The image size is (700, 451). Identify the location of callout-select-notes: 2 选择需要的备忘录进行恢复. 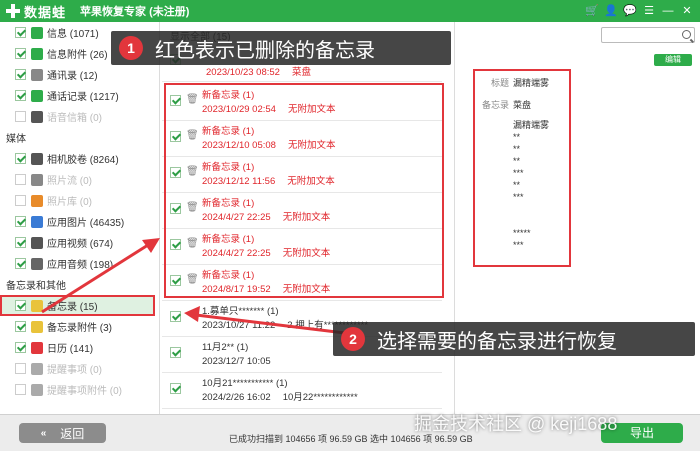
(514, 339).